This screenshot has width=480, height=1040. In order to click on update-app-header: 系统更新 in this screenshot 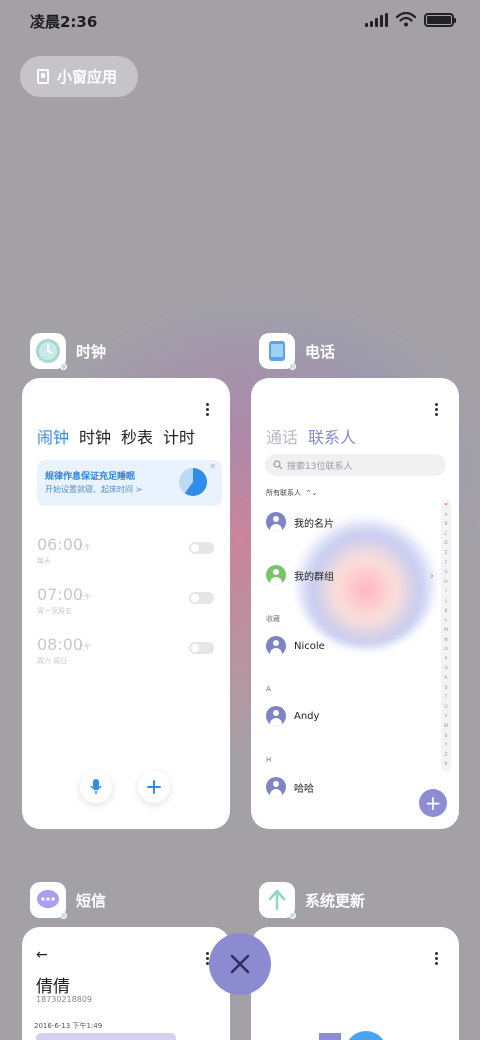, I will do `click(312, 900)`.